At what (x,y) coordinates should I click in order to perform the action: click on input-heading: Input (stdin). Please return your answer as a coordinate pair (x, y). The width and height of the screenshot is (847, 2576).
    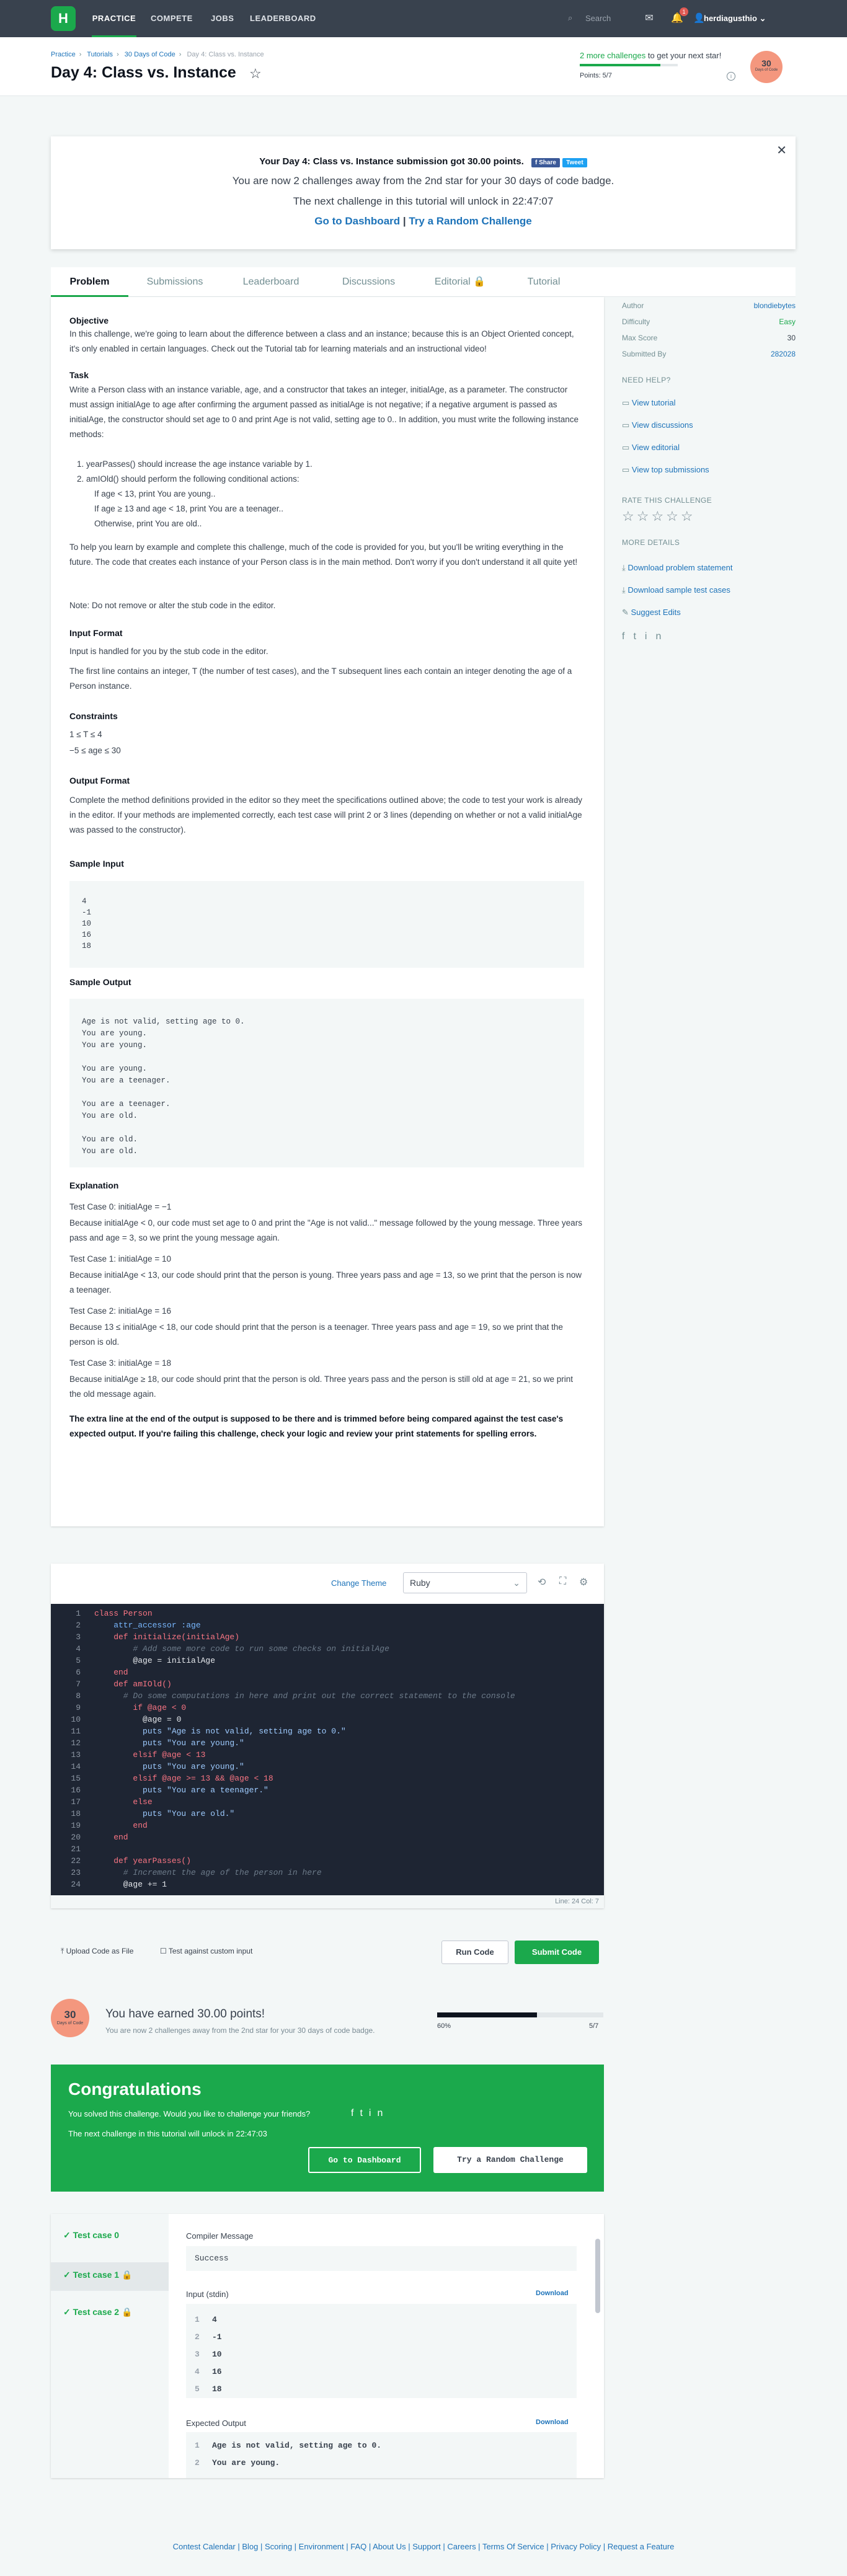
    Looking at the image, I should click on (207, 2294).